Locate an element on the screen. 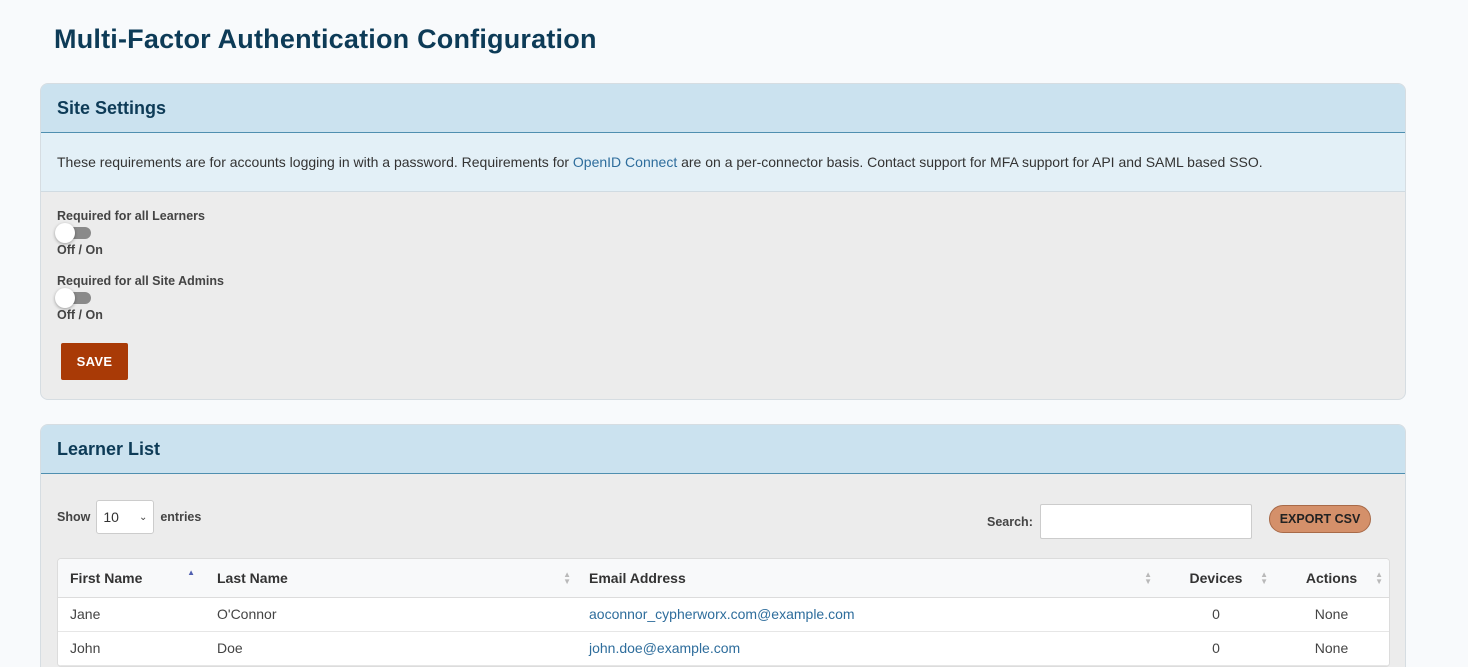 The image size is (1468, 667). admins-mfa-label: Required for all Site Admins is located at coordinates (140, 281).